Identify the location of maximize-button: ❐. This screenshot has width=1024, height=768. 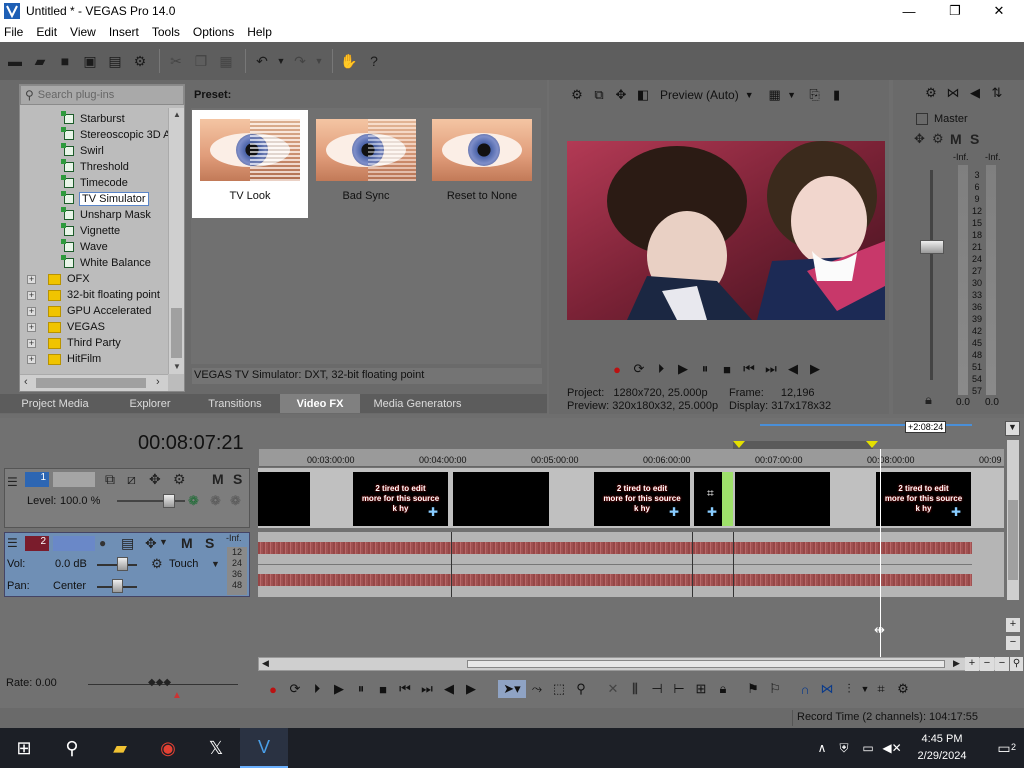
(955, 11).